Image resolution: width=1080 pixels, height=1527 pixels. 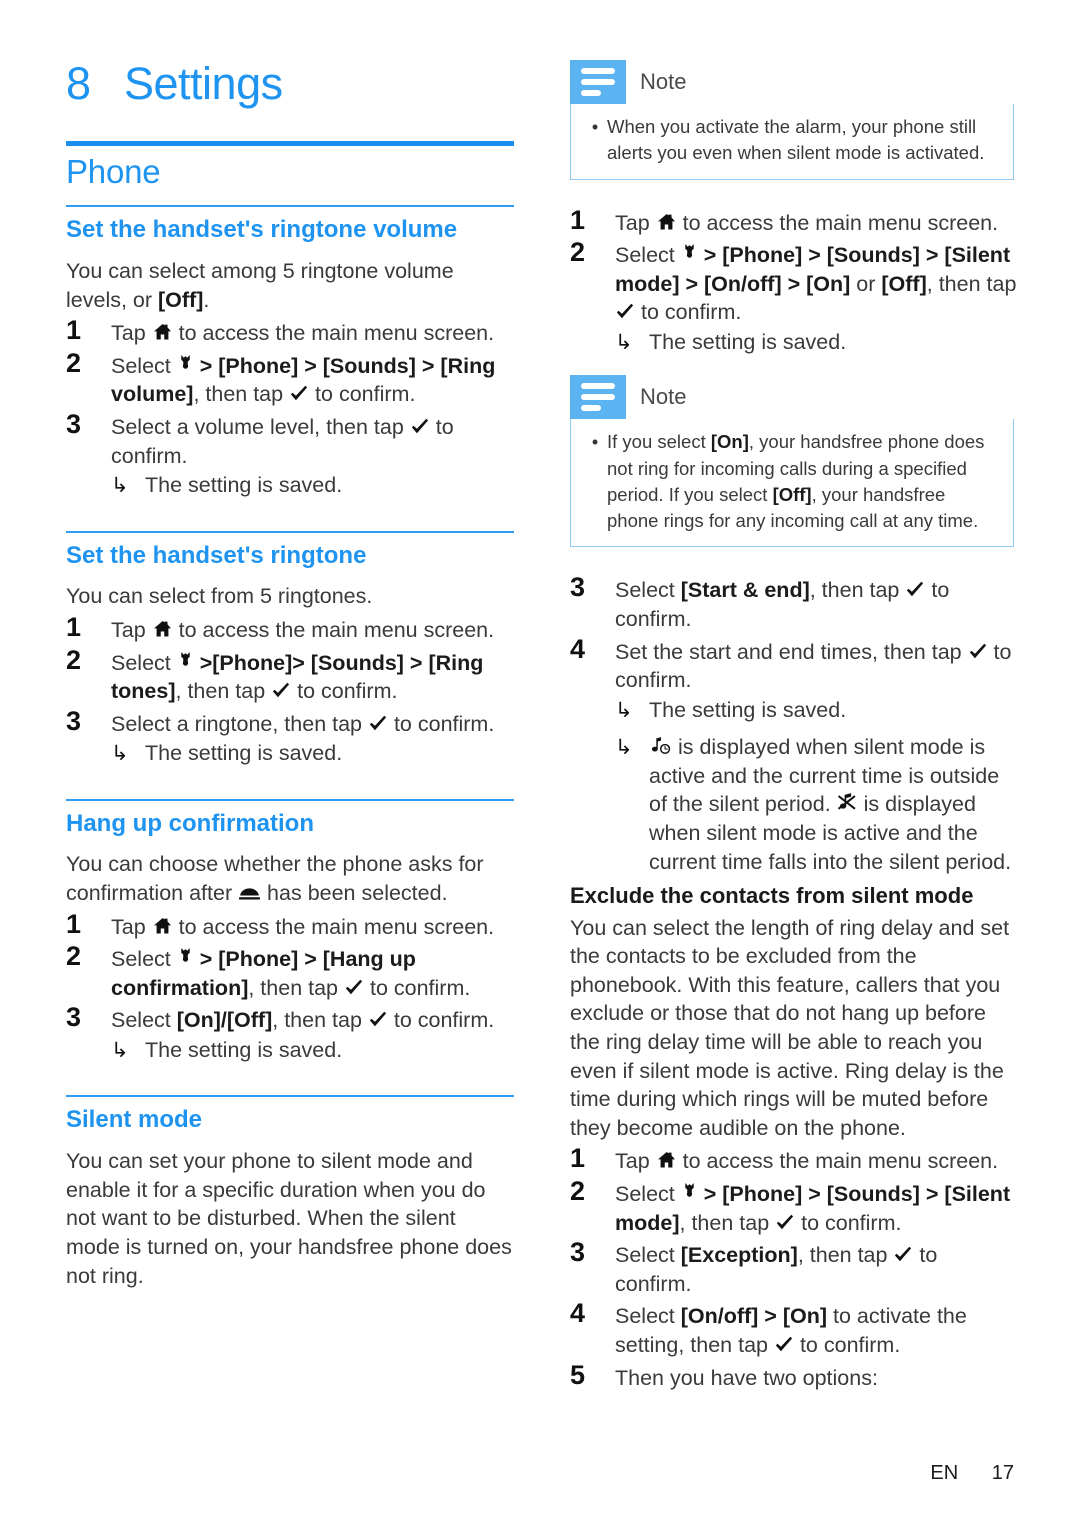 What do you see at coordinates (660, 746) in the screenshot?
I see `note-clock-icon` at bounding box center [660, 746].